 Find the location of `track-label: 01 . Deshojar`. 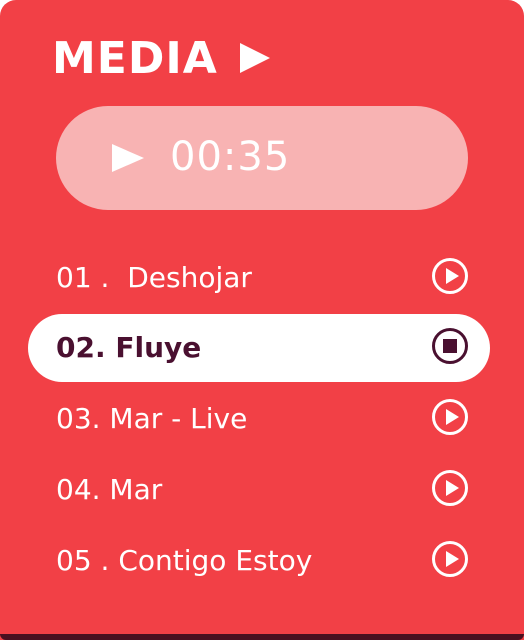

track-label: 01 . Deshojar is located at coordinates (154, 277).